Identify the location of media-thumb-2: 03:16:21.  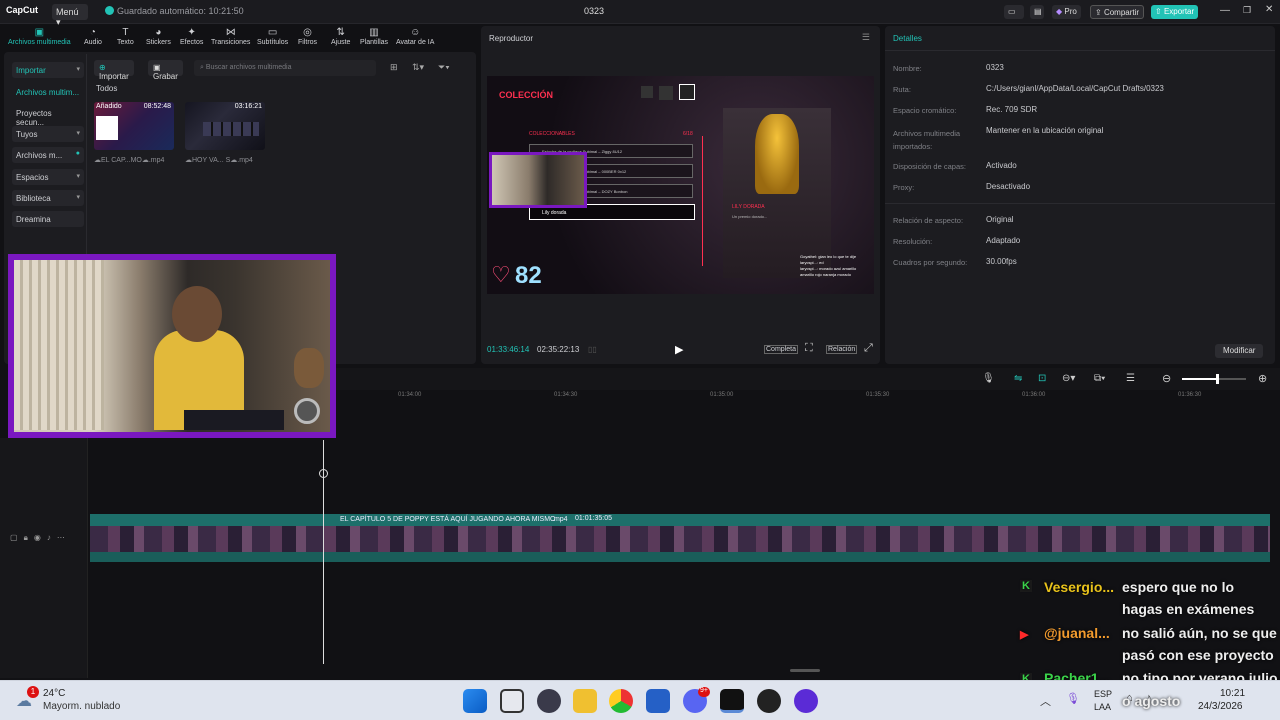
(225, 126).